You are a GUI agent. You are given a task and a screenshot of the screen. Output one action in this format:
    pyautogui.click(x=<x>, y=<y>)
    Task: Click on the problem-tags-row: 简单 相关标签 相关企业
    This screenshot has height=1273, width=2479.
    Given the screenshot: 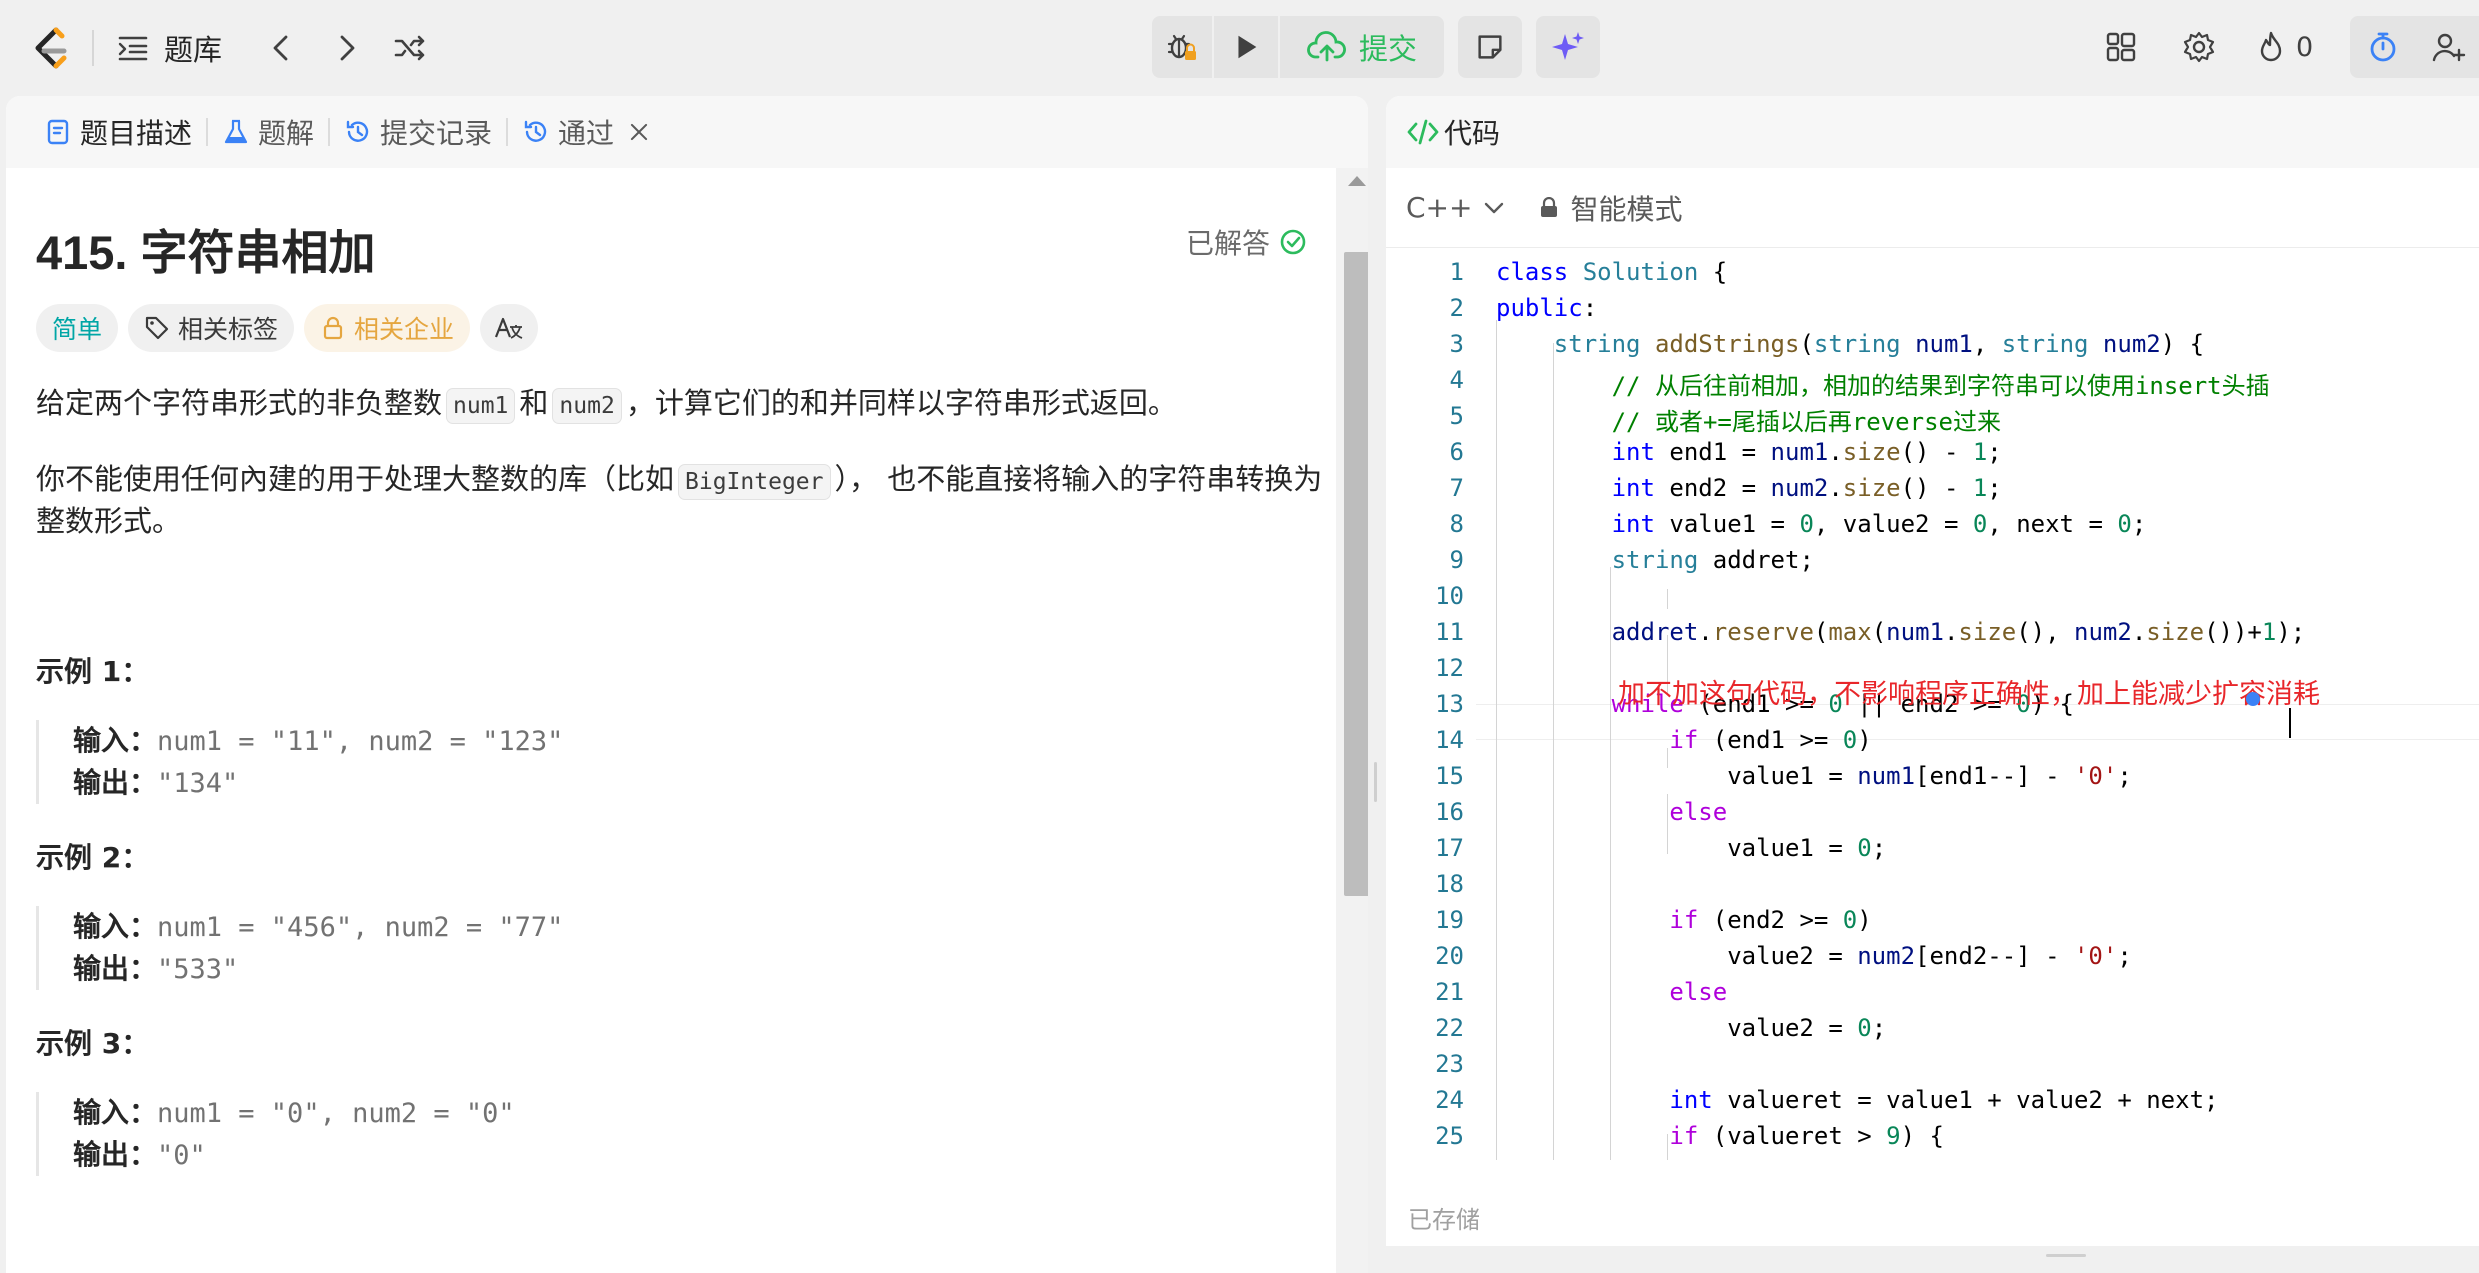 What is the action you would take?
    pyautogui.click(x=287, y=328)
    